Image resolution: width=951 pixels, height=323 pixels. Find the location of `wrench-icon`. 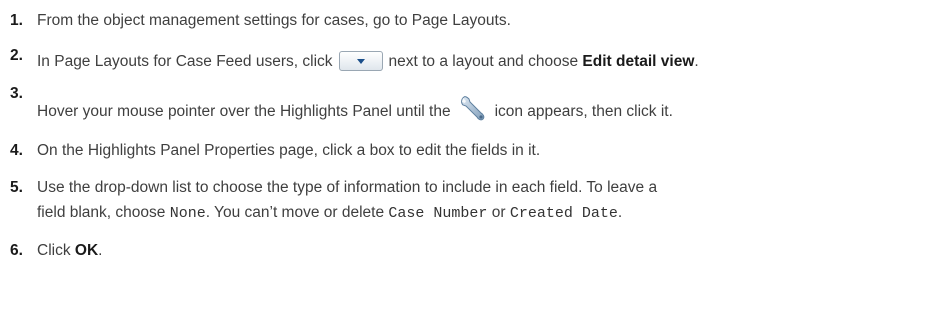

wrench-icon is located at coordinates (473, 109).